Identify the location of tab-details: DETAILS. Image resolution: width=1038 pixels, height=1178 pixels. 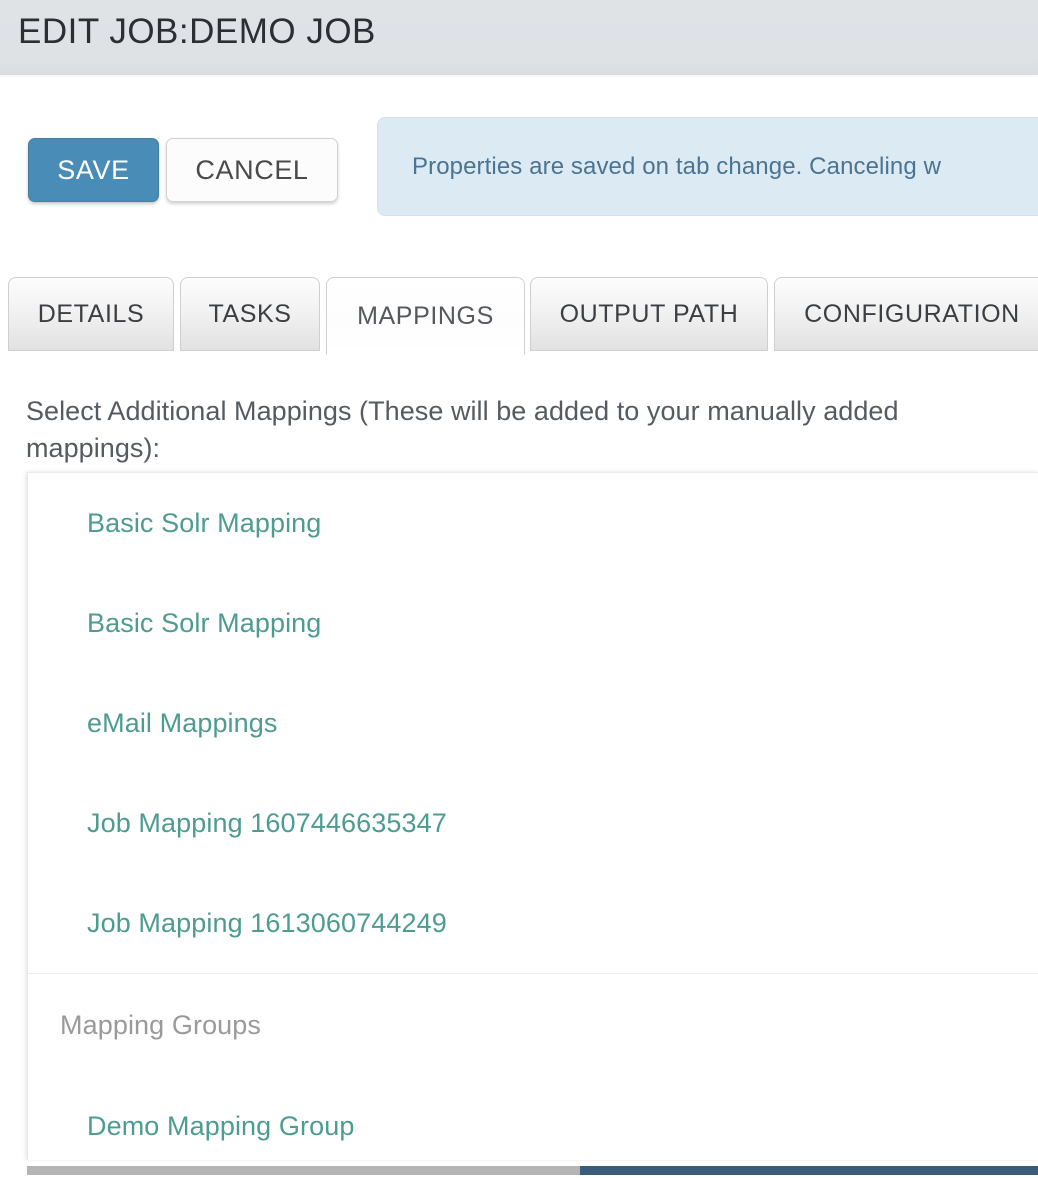
(91, 314).